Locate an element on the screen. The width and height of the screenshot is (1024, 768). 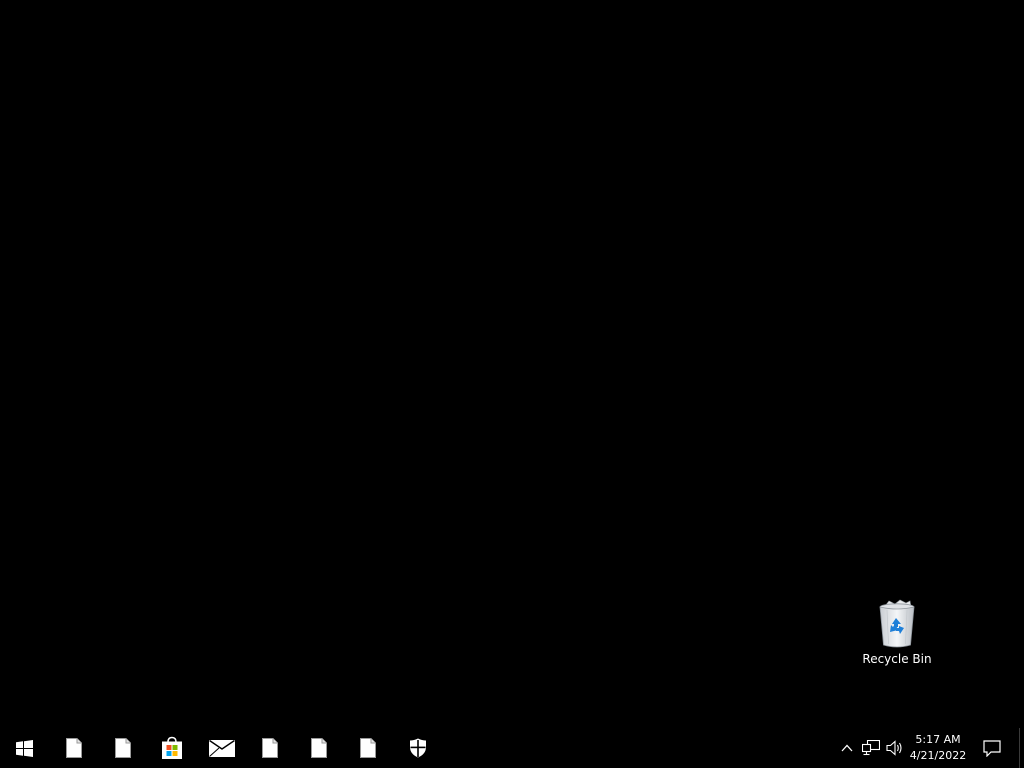
action-center-button is located at coordinates (992, 748).